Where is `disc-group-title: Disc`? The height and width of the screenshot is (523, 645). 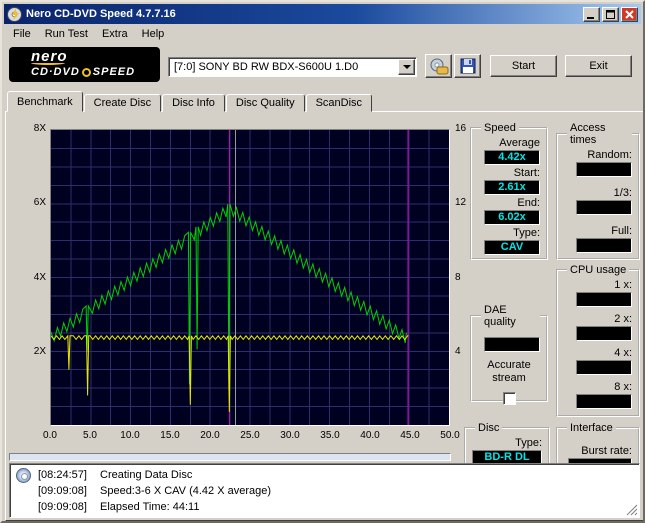
disc-group-title: Disc is located at coordinates (489, 428).